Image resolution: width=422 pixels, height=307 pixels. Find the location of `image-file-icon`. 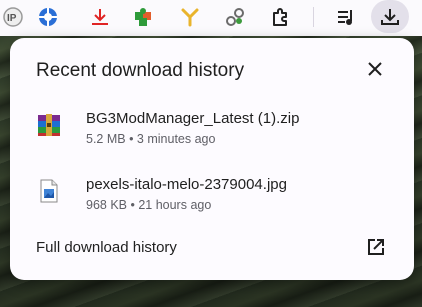

image-file-icon is located at coordinates (49, 191).